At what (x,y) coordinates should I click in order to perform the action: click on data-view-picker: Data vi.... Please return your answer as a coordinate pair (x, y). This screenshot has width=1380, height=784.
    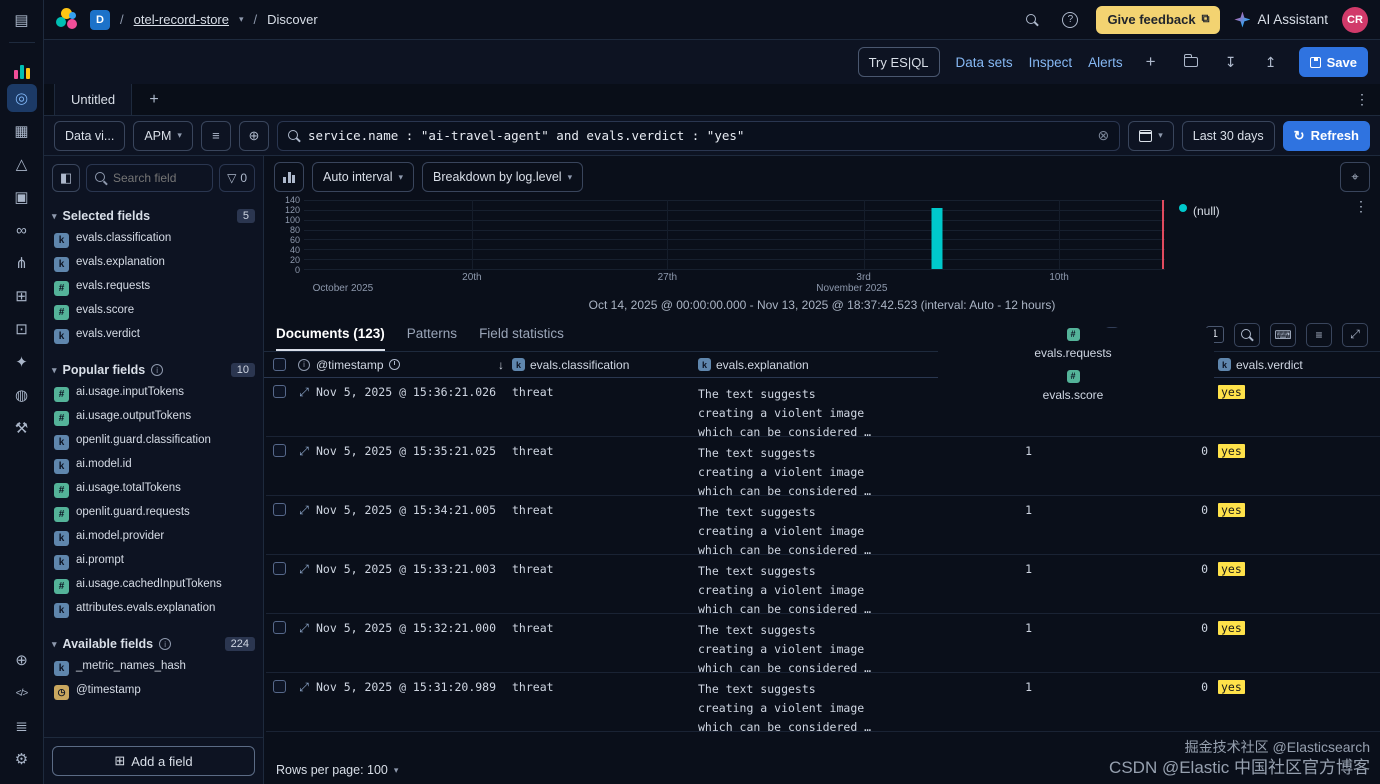
    Looking at the image, I should click on (90, 135).